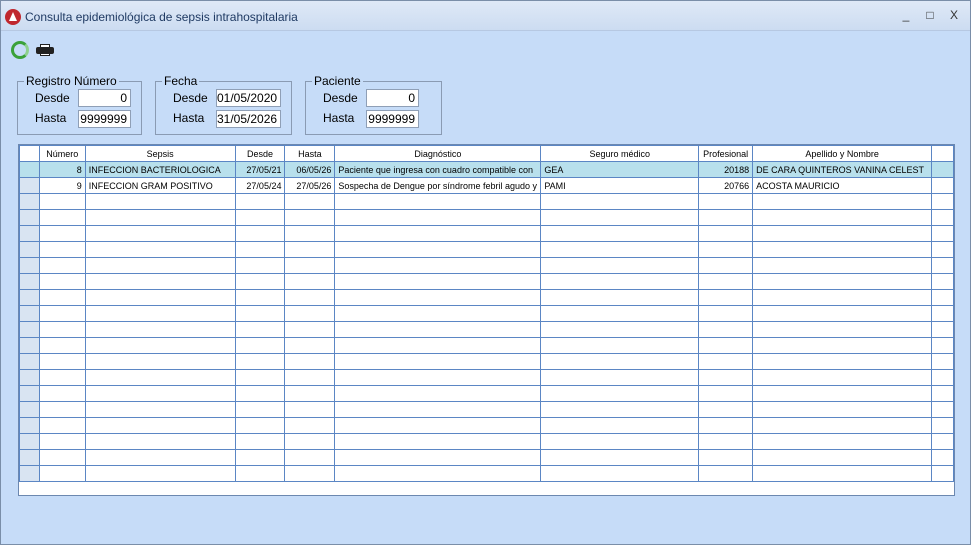 This screenshot has height=545, width=971. I want to click on cell-apellido-nombre: ACOSTA MAURICIO, so click(842, 185).